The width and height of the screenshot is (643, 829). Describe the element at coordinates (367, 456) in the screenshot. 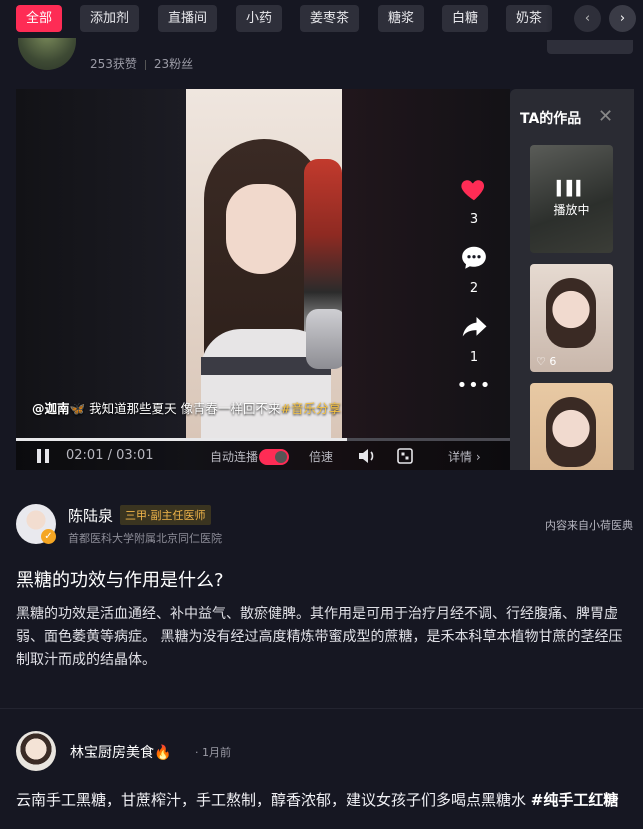

I see `volume-icon` at that location.